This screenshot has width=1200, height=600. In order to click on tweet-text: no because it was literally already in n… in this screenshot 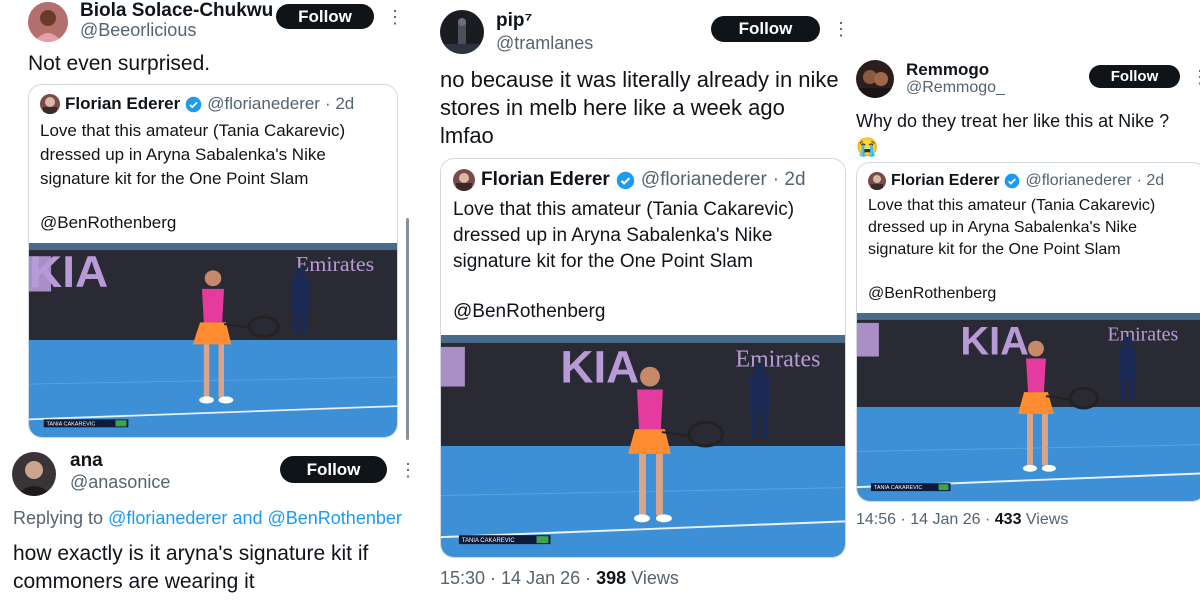, I will do `click(639, 107)`.